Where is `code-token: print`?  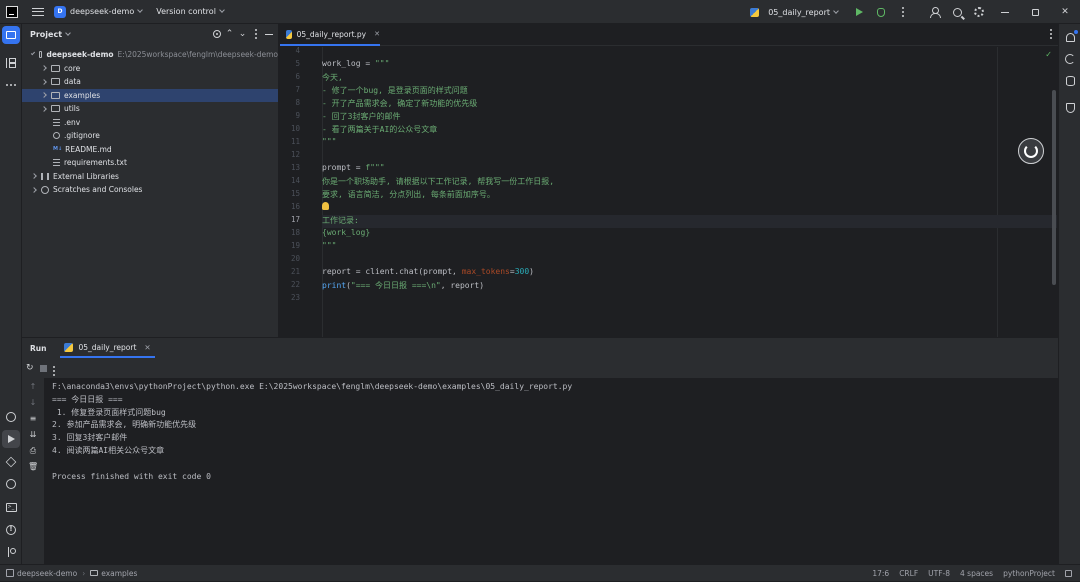
code-token: print is located at coordinates (334, 285).